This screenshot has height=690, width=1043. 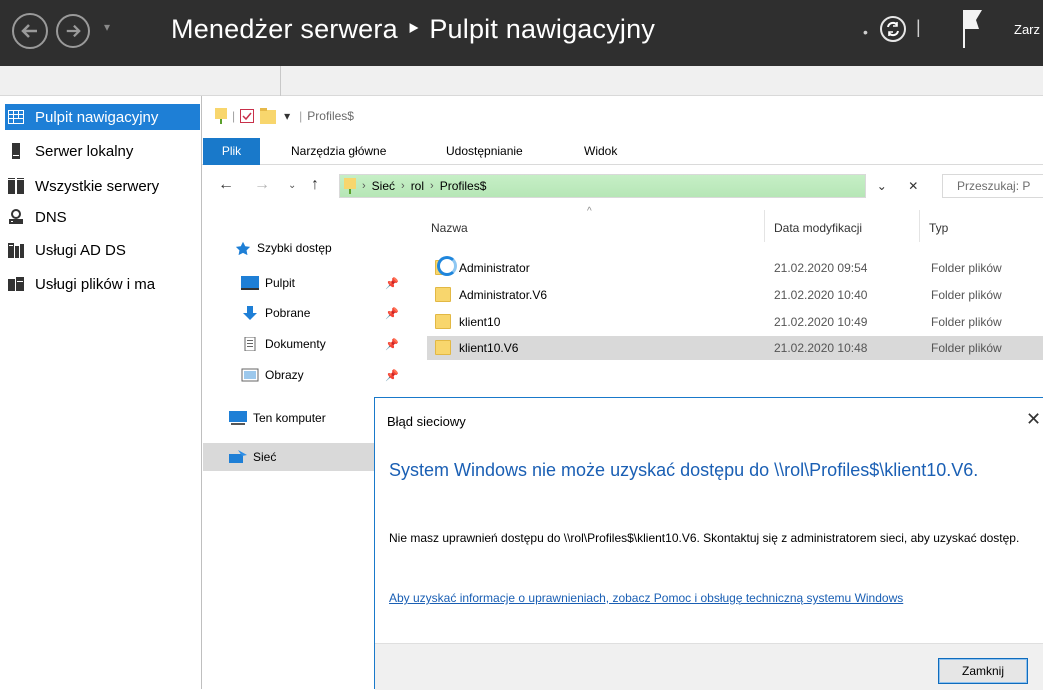 What do you see at coordinates (383, 186) in the screenshot?
I see `breadcrumb-network: Sieć` at bounding box center [383, 186].